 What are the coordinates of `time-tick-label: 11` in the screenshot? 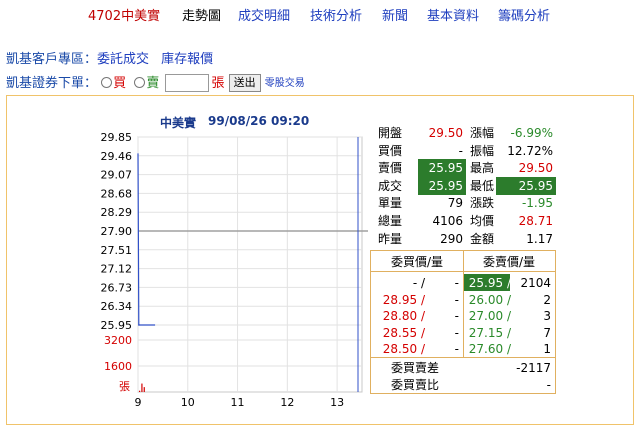 It's located at (238, 402).